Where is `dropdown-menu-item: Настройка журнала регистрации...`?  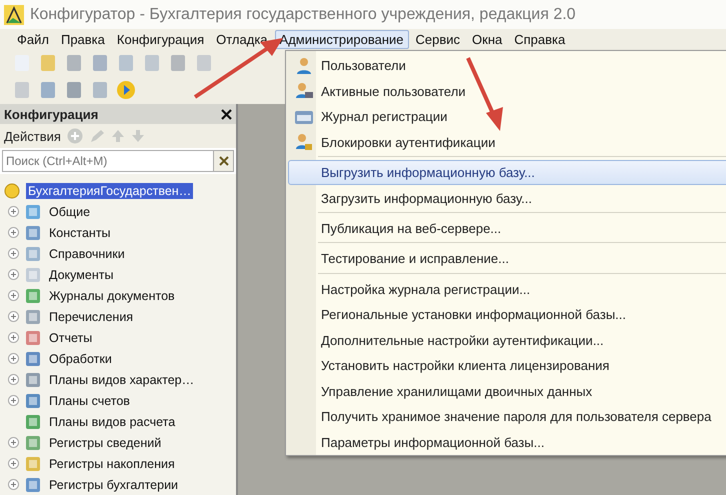
dropdown-menu-item: Настройка журнала регистрации... is located at coordinates (507, 289).